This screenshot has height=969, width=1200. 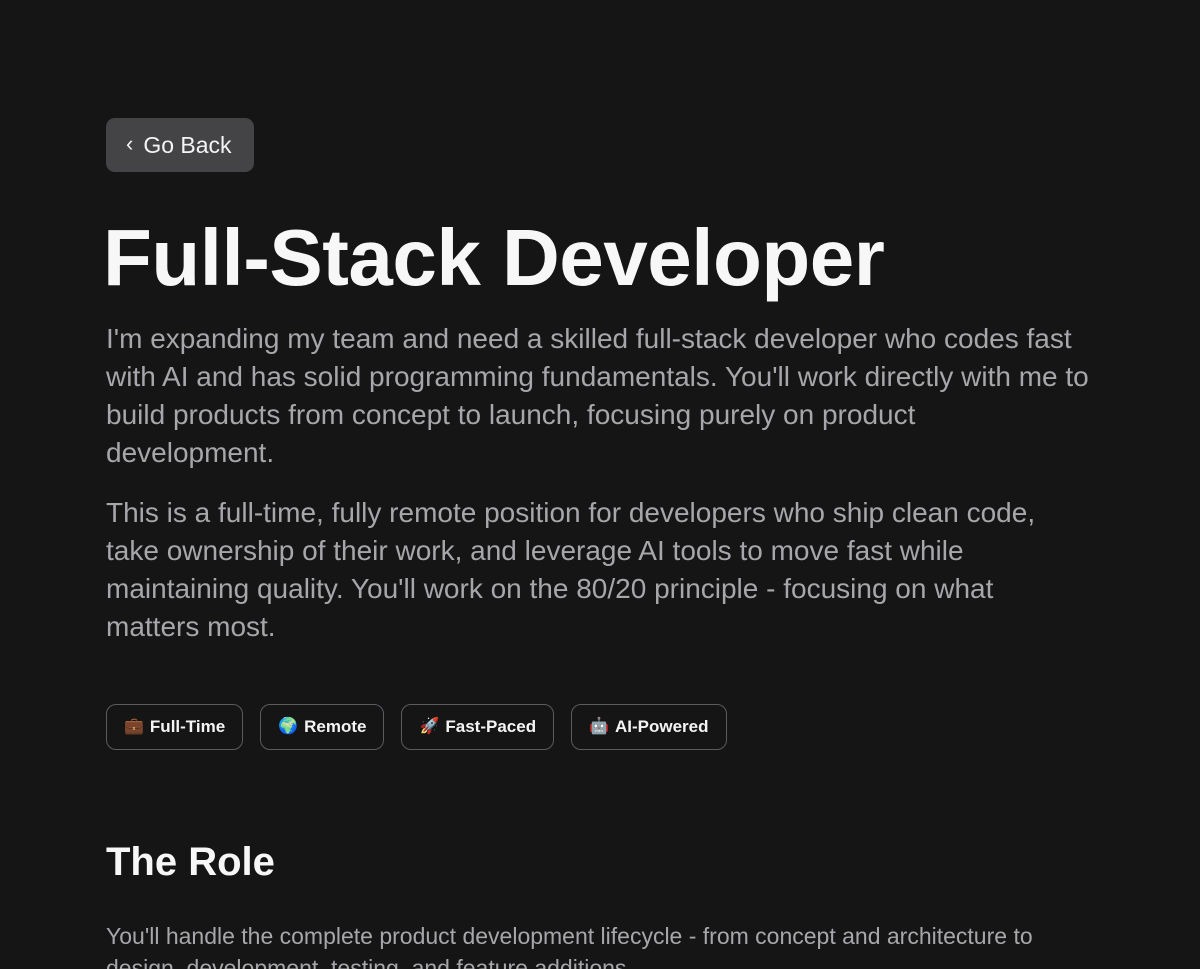 I want to click on tag-label: AI-Powered, so click(x=662, y=726).